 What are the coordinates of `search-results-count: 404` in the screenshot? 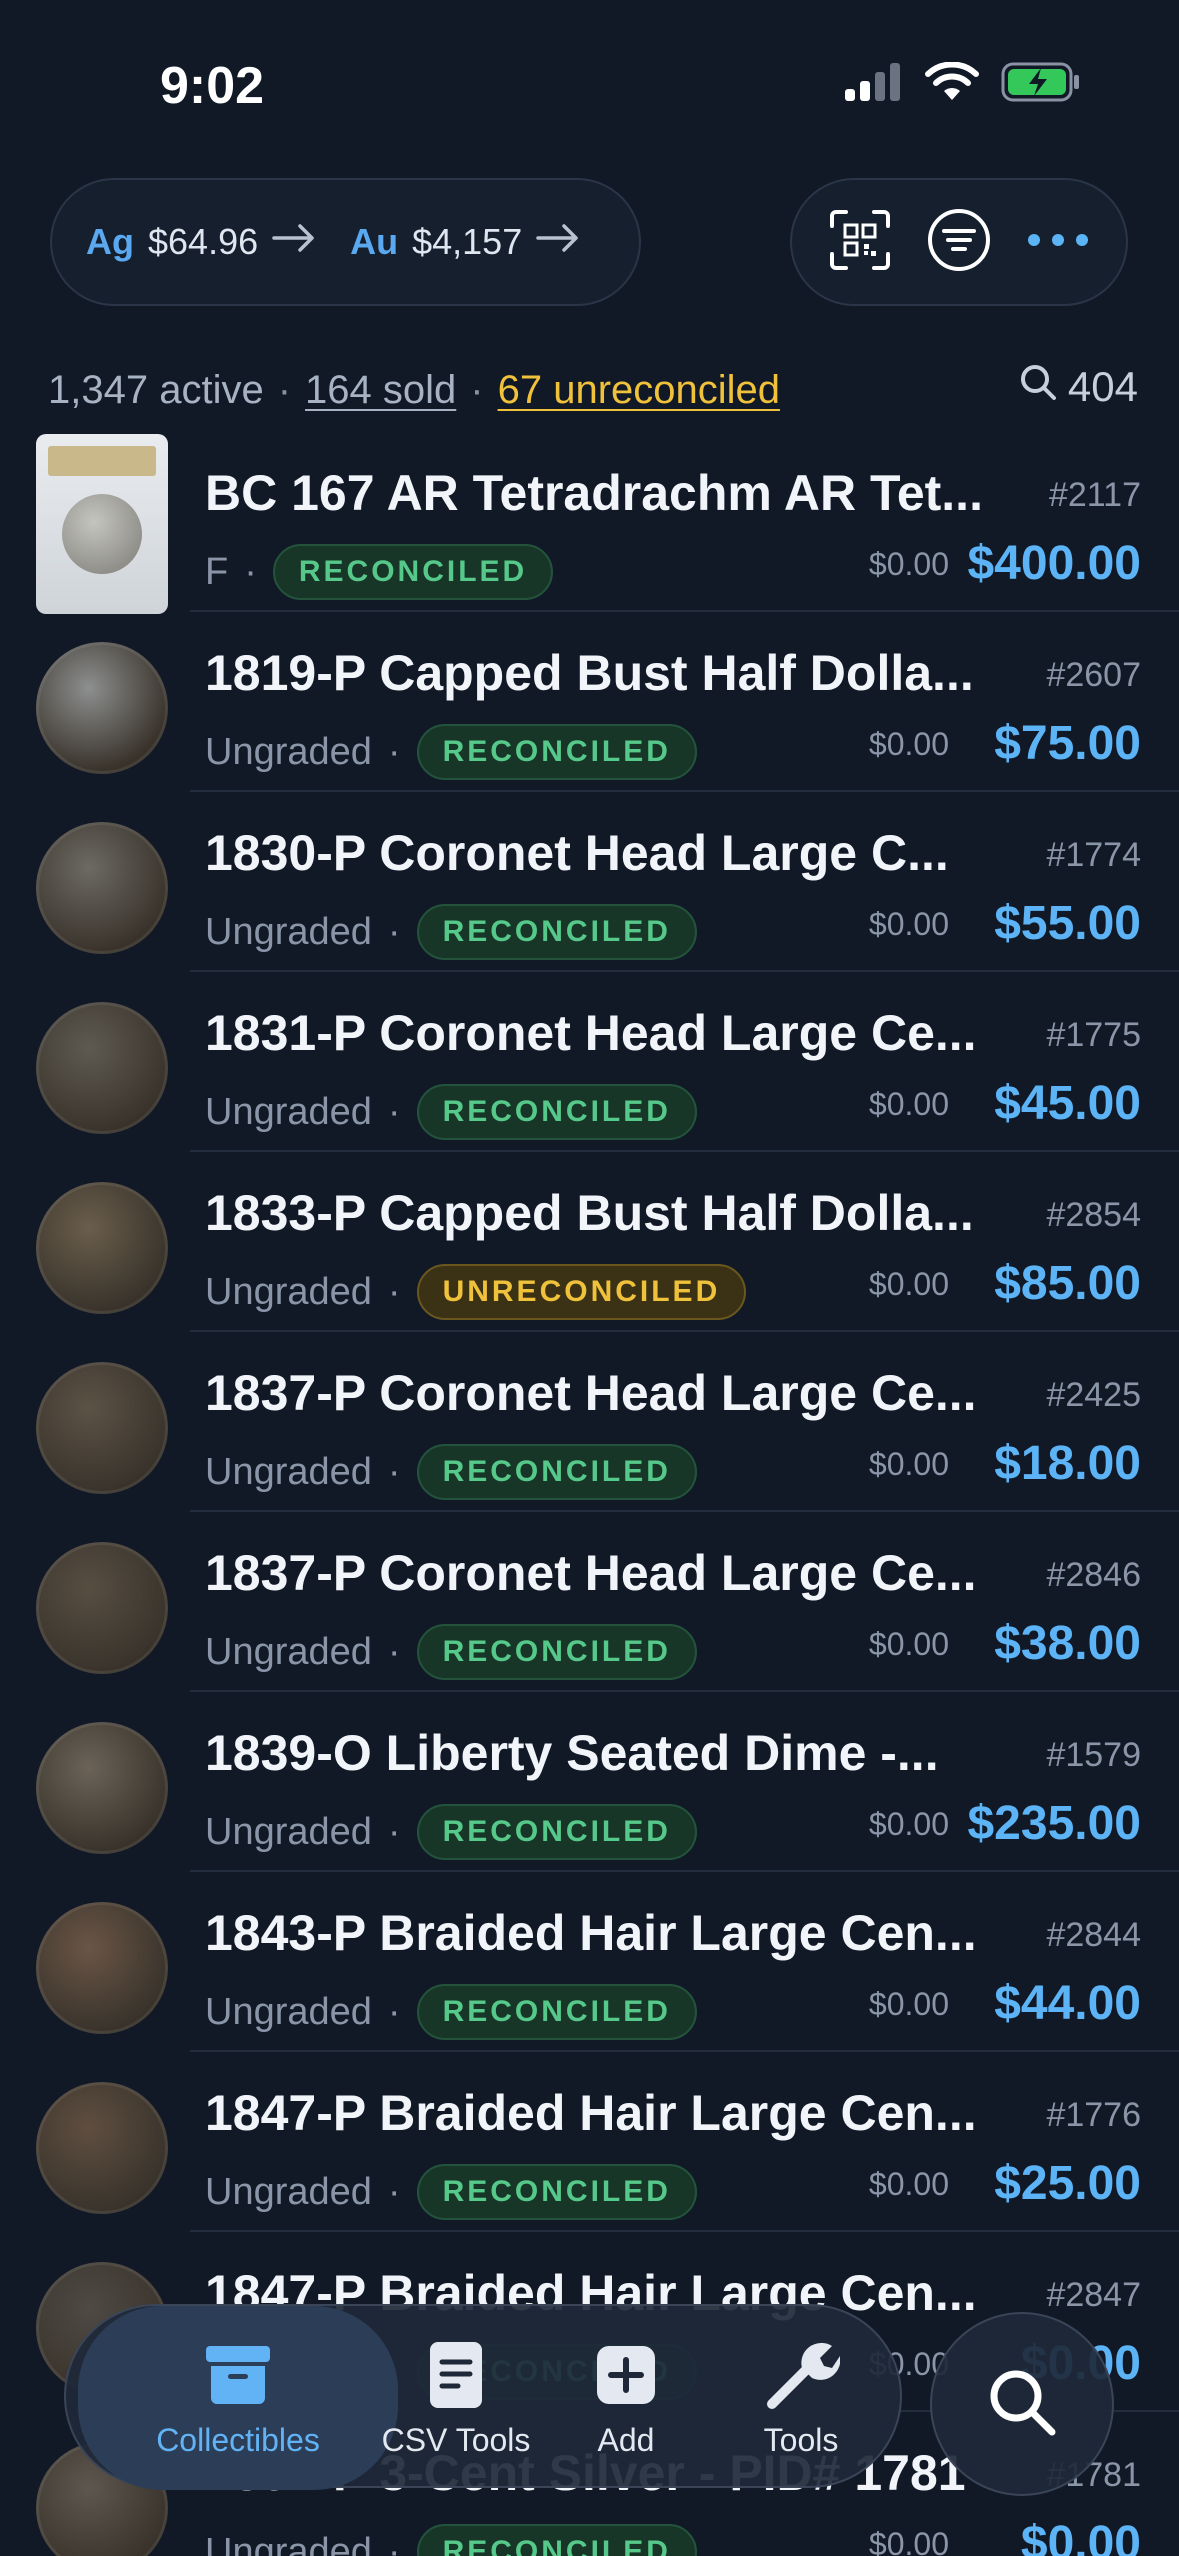 It's located at (1078, 387).